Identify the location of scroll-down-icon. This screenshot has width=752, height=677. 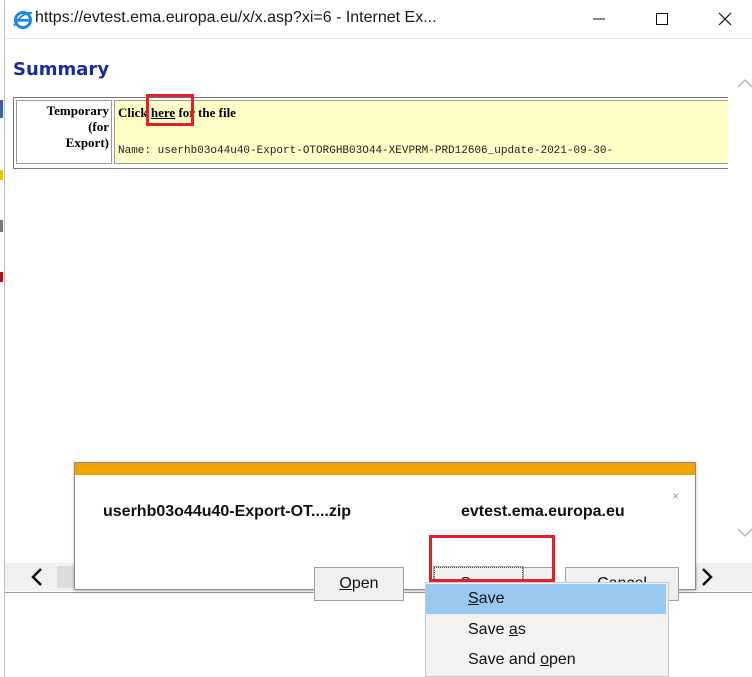
(744, 533).